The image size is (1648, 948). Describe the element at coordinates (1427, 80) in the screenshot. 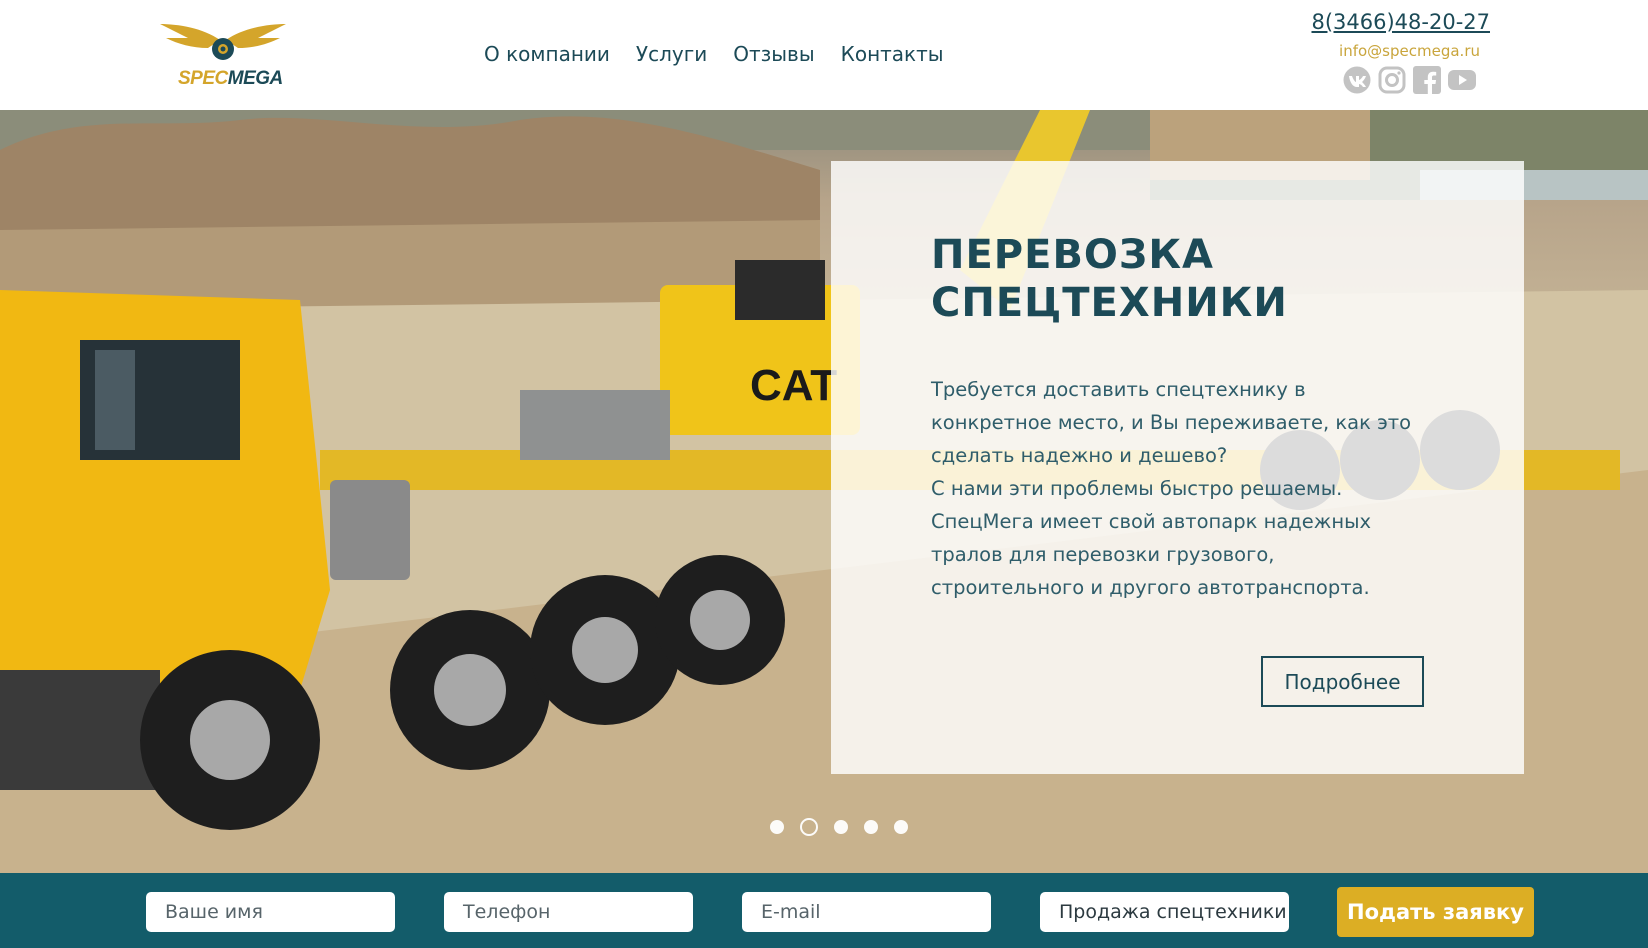

I see `facebook-icon` at that location.